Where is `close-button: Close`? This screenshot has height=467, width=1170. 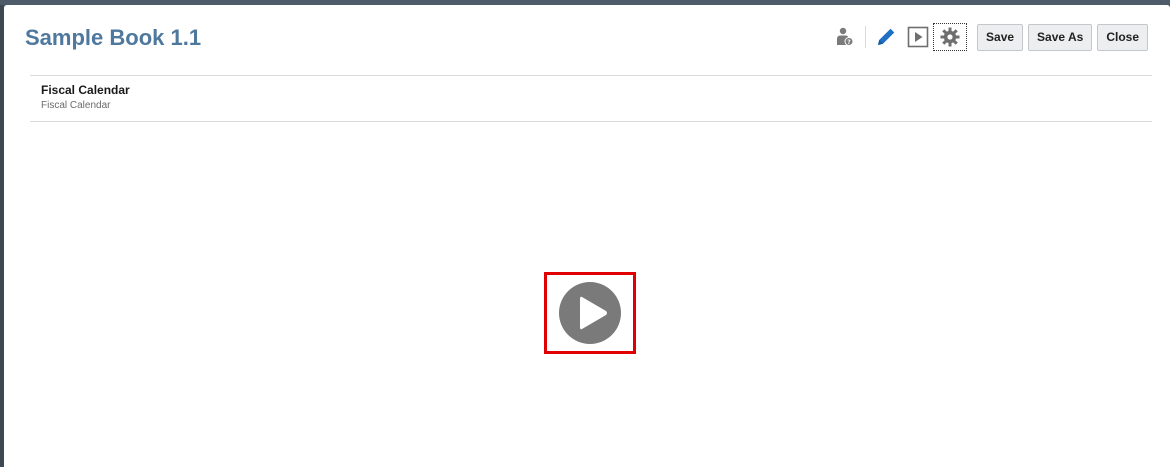 close-button: Close is located at coordinates (1122, 37).